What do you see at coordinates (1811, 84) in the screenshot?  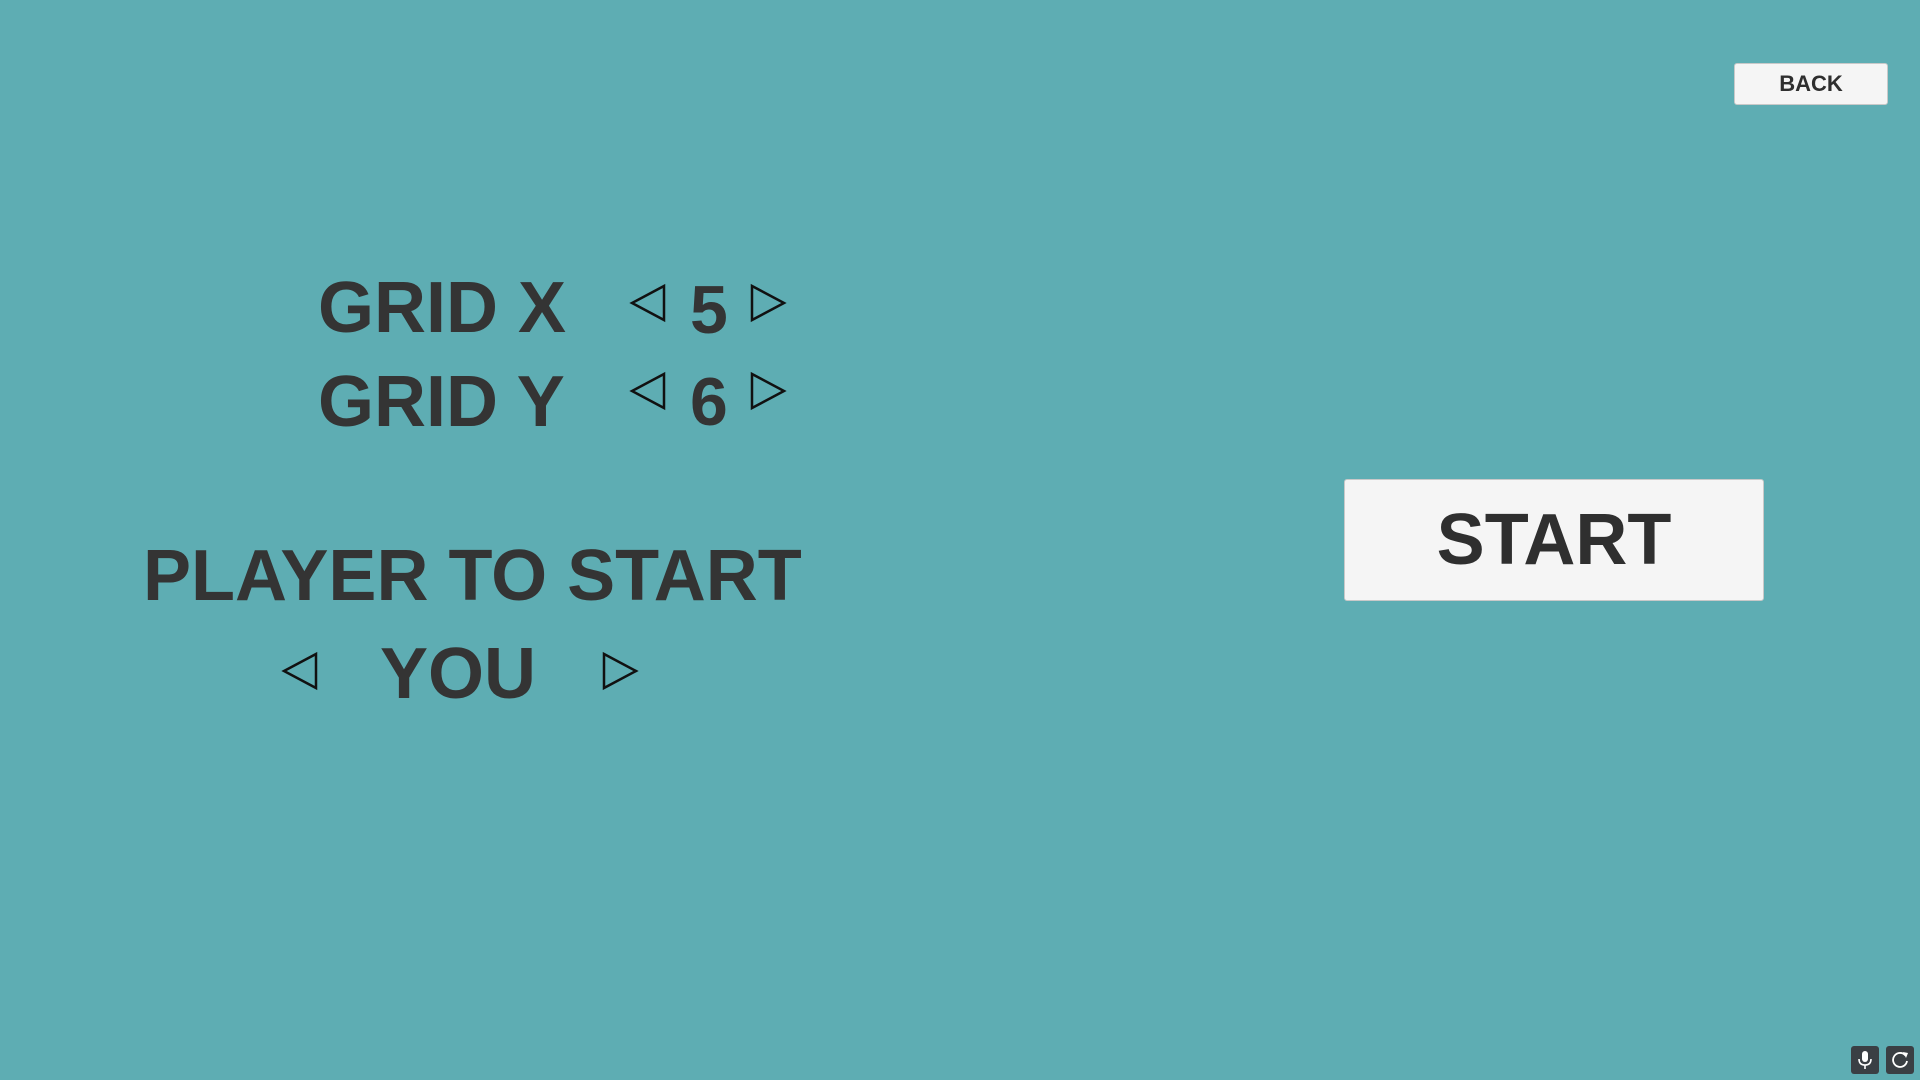 I see `back-button: BACK` at bounding box center [1811, 84].